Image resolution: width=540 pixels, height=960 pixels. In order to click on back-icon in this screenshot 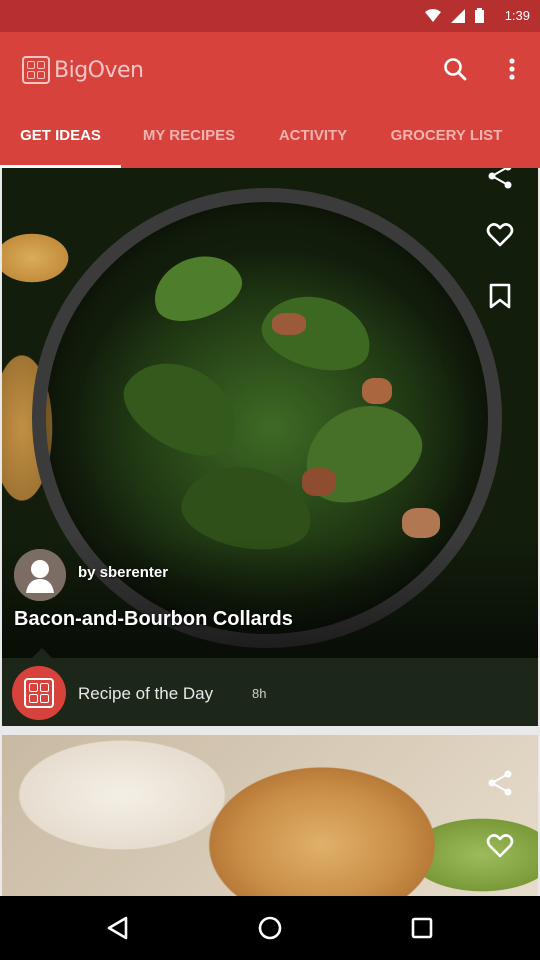, I will do `click(117, 928)`.